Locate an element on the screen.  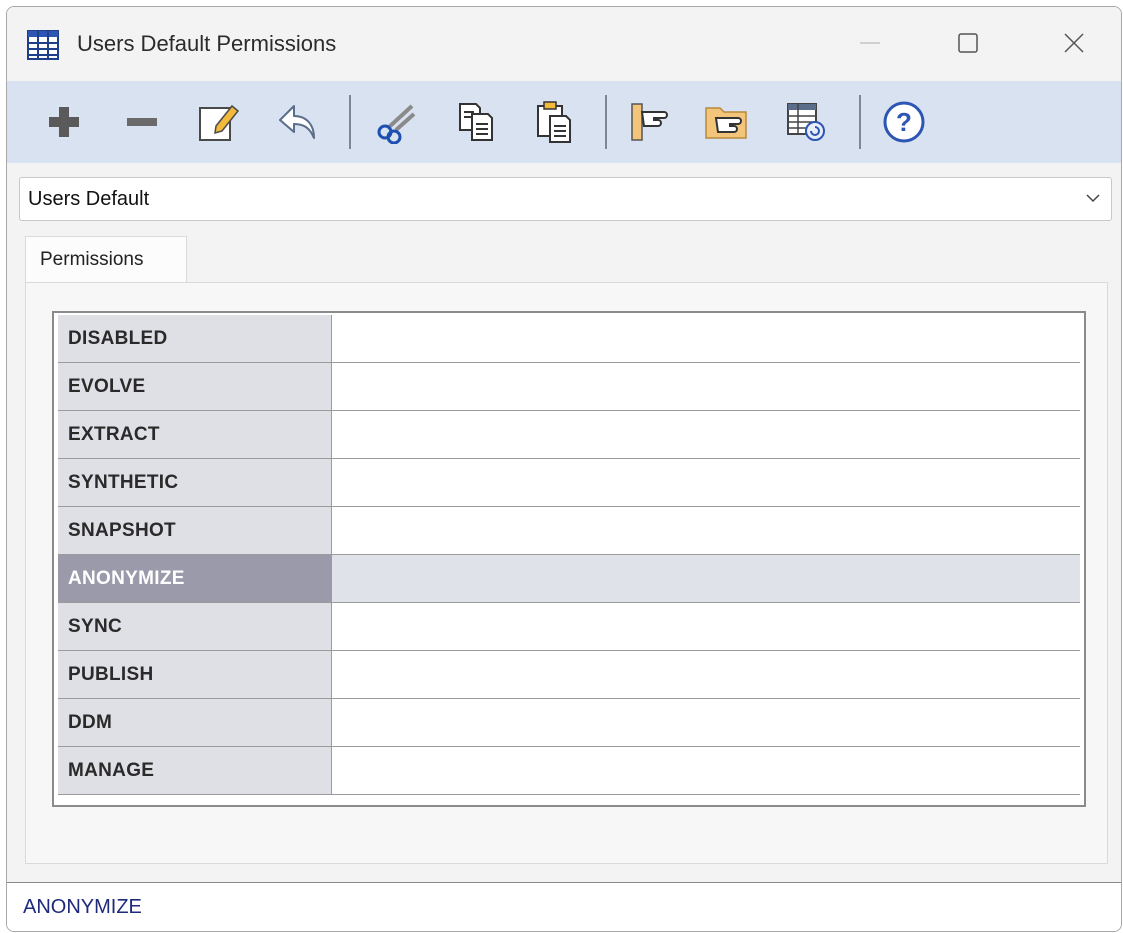
permission-name: EVOLVE is located at coordinates (195, 387).